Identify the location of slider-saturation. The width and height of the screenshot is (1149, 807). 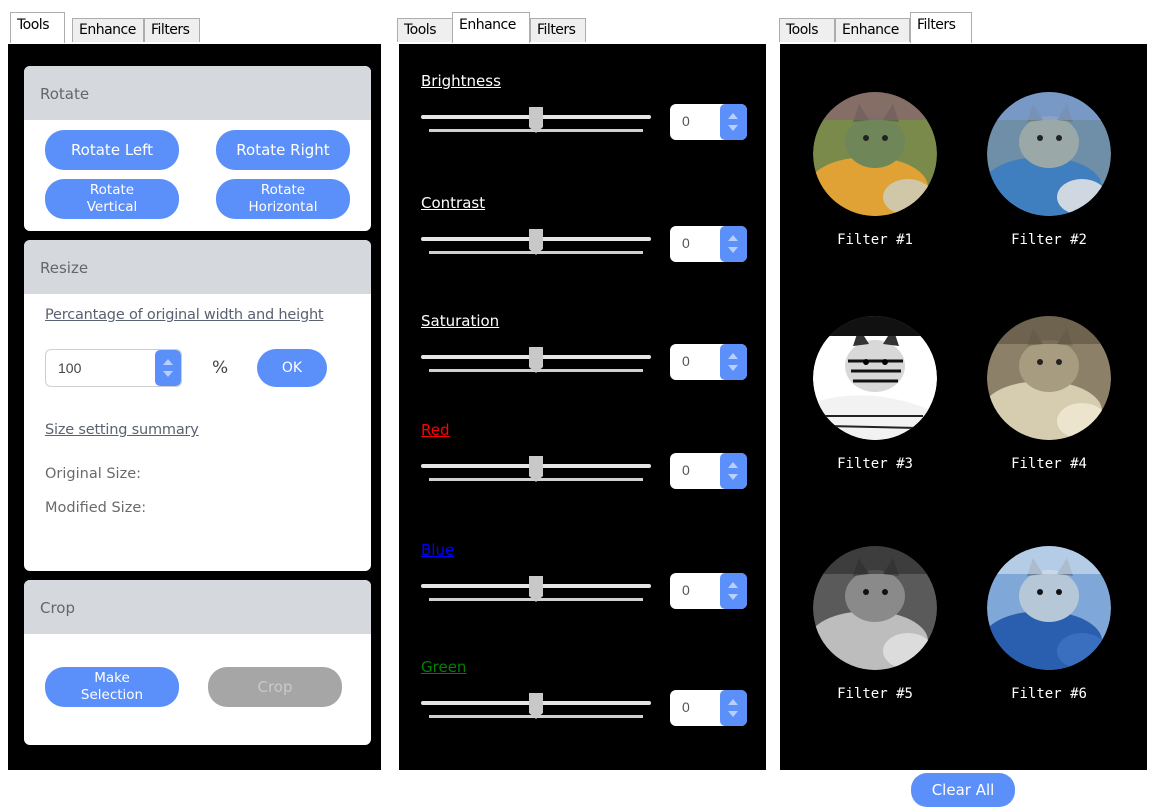
(536, 360).